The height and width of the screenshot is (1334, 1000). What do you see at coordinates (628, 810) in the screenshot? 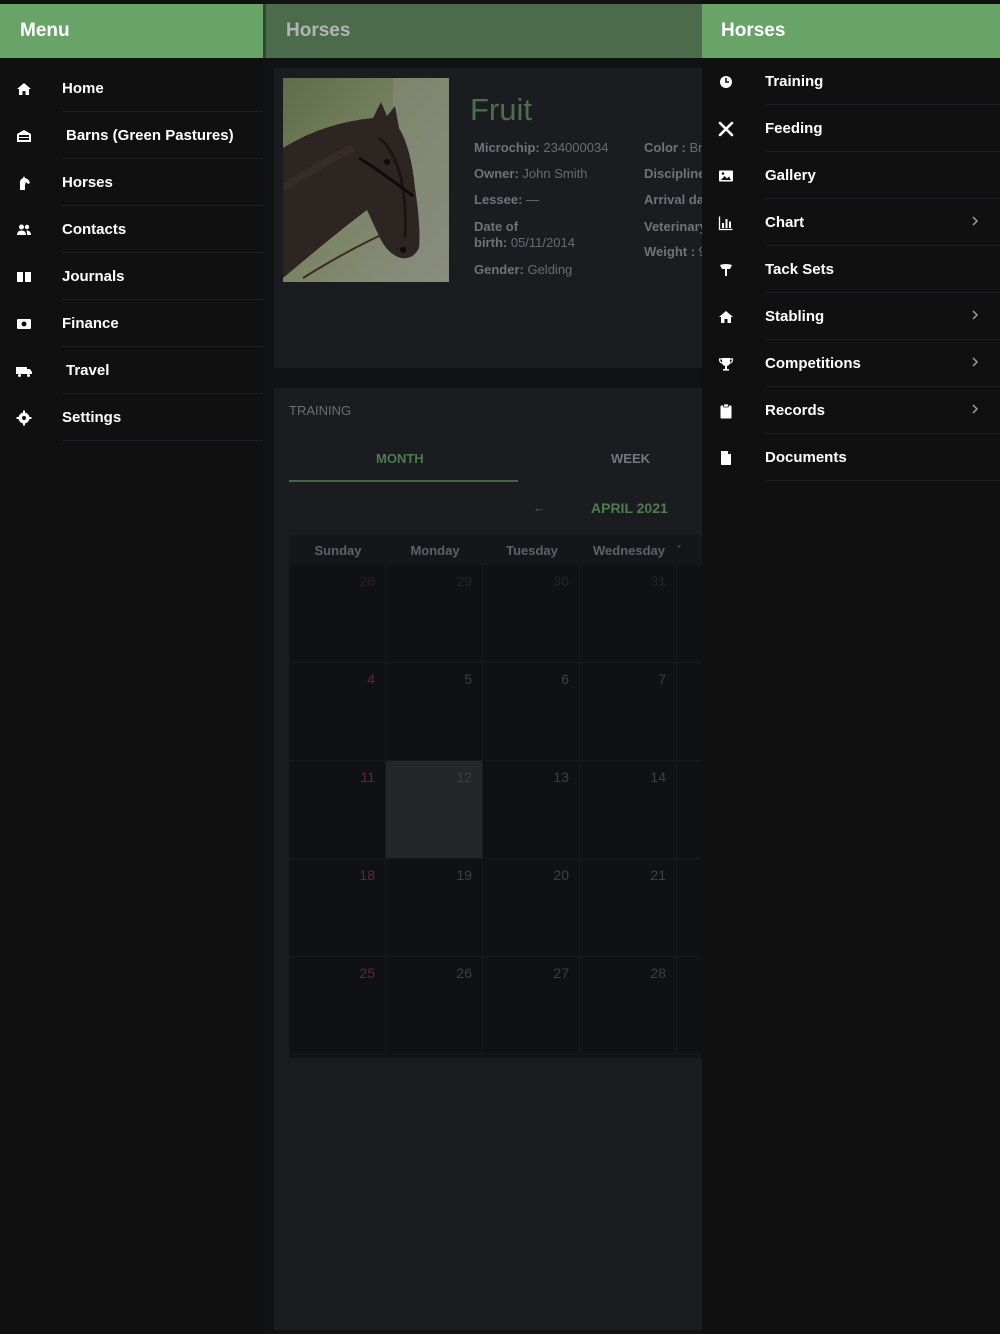
I see `calendar-day: 14` at bounding box center [628, 810].